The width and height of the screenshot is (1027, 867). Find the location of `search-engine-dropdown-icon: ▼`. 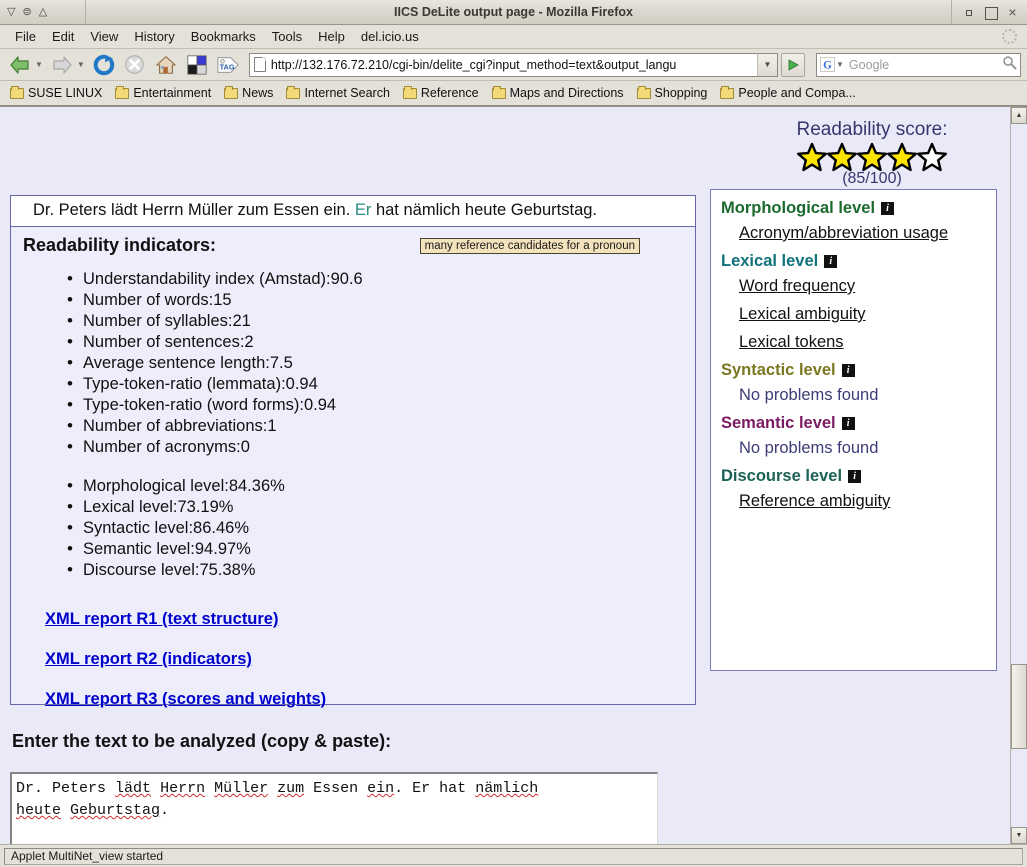

search-engine-dropdown-icon: ▼ is located at coordinates (840, 64).